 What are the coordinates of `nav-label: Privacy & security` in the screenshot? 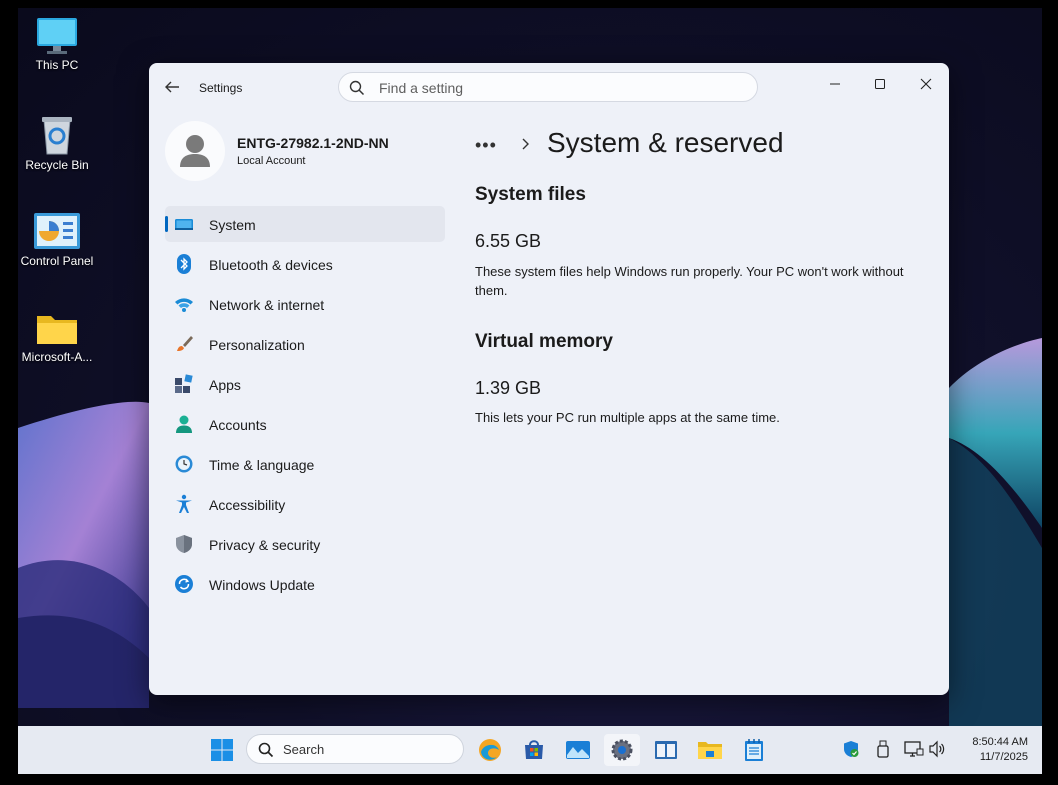 It's located at (265, 545).